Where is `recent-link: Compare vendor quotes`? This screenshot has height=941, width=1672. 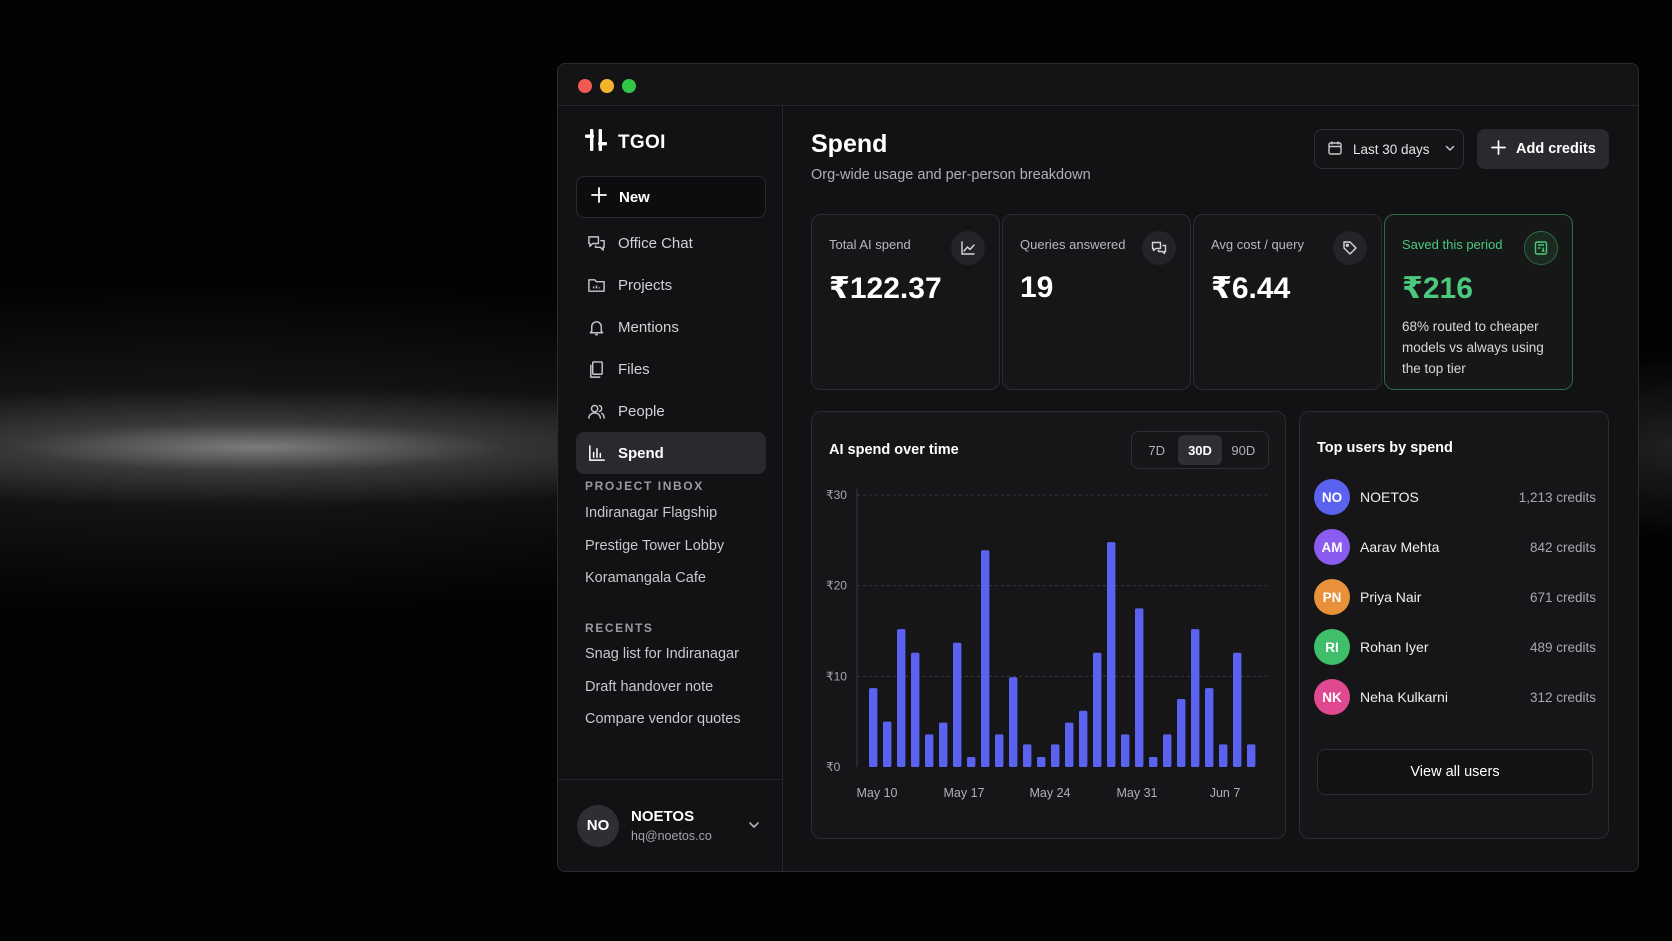
recent-link: Compare vendor quotes is located at coordinates (663, 725).